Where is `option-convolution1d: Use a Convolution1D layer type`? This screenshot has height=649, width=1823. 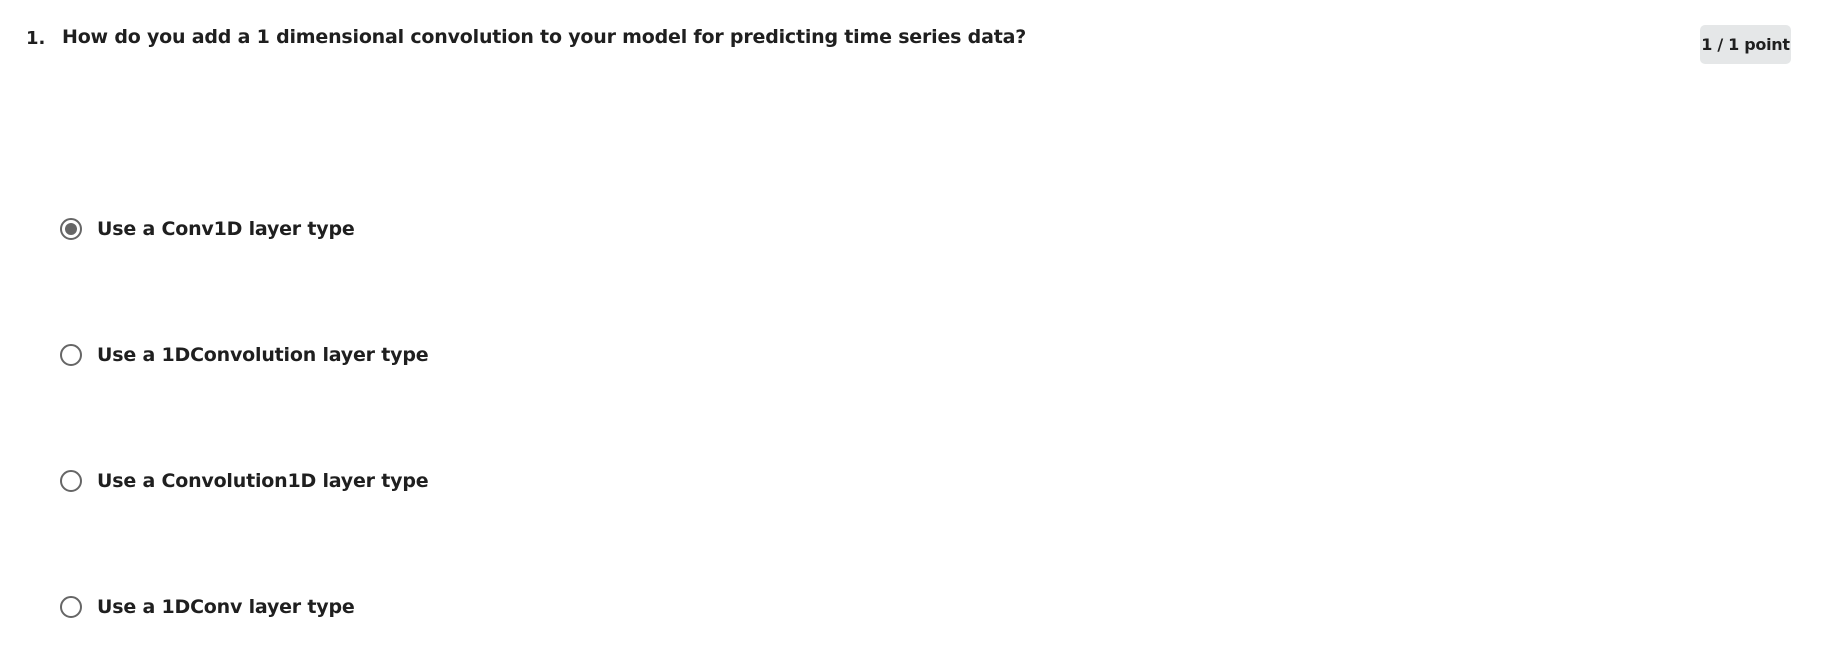
option-convolution1d: Use a Convolution1D layer type is located at coordinates (244, 481).